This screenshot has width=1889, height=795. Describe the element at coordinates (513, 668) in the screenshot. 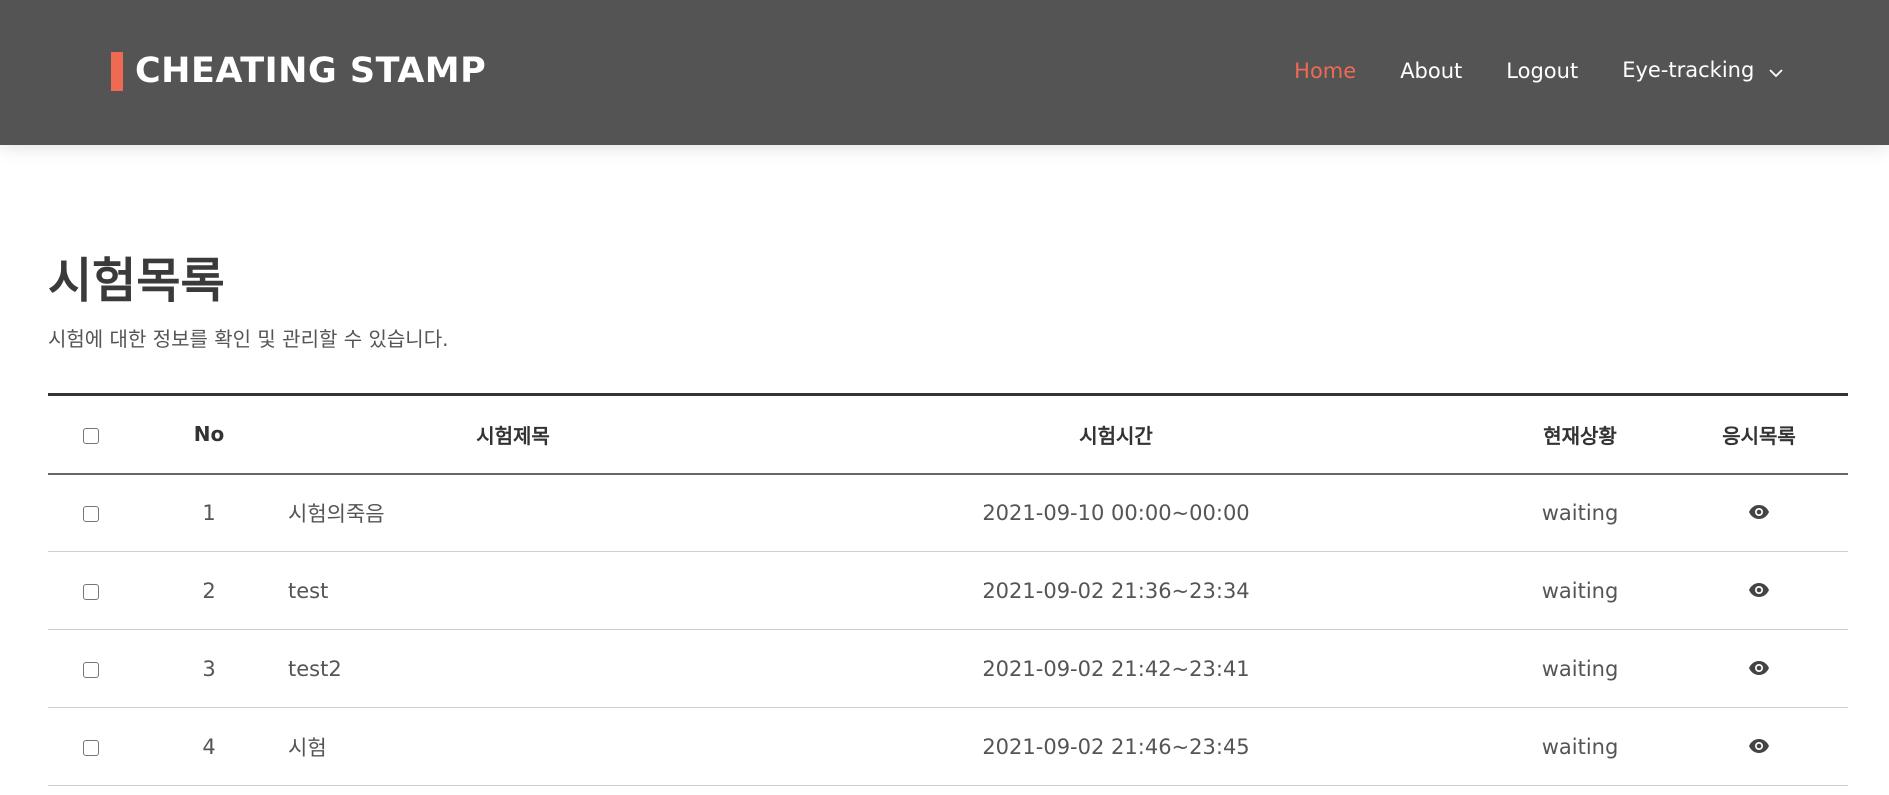

I see `row-title: test2` at that location.